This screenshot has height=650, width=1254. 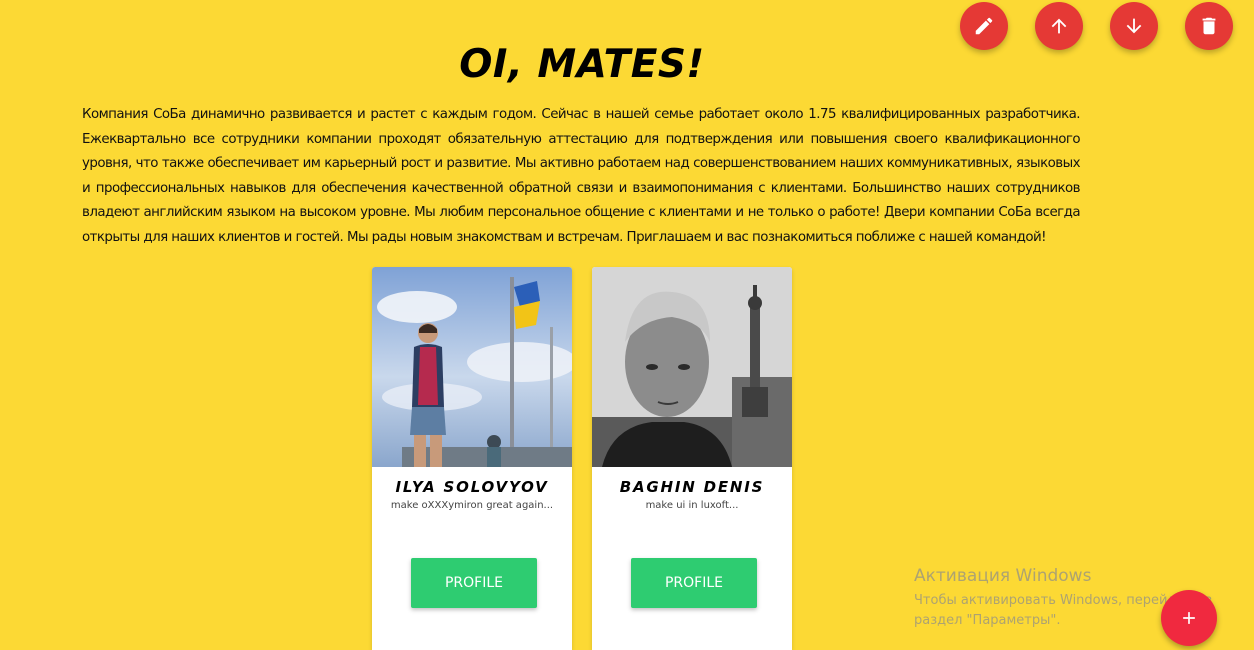 I want to click on delete-button, so click(x=1209, y=26).